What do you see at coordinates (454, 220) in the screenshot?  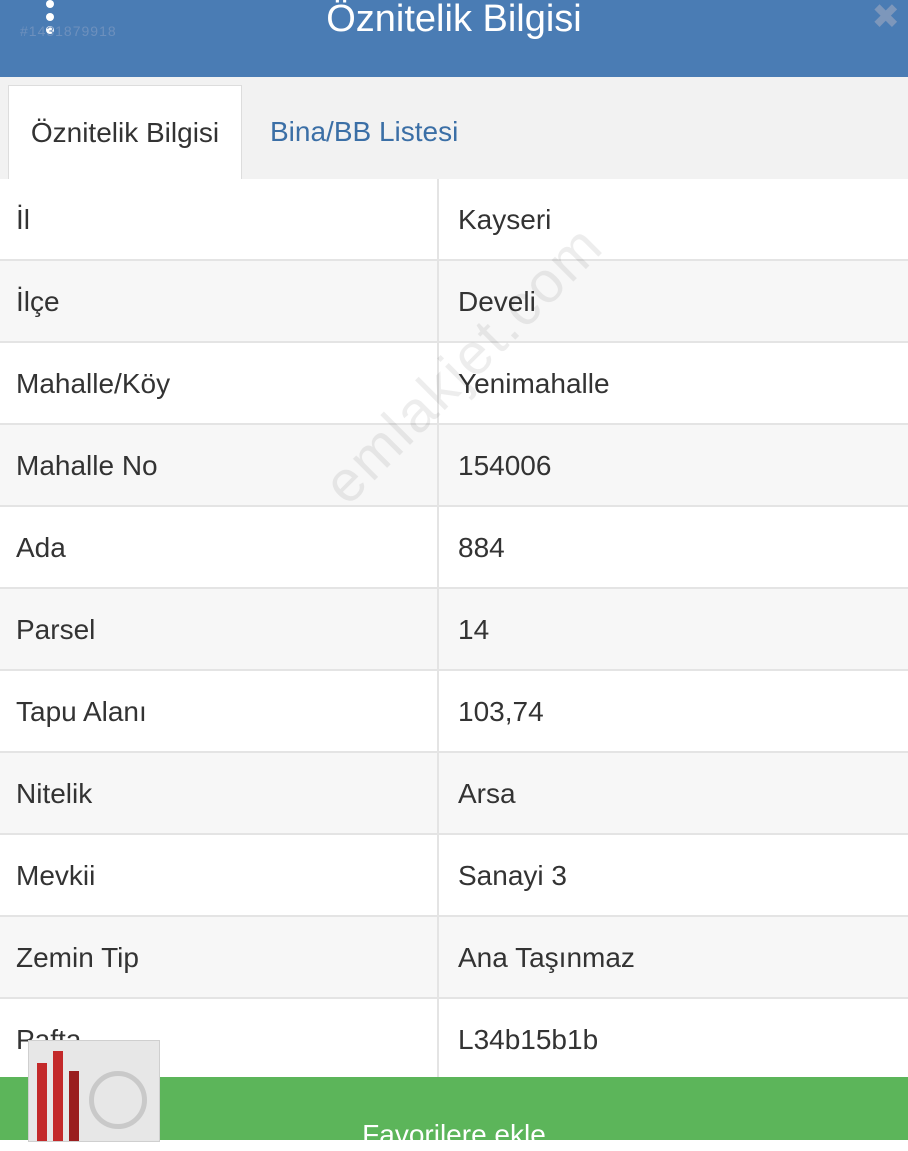 I see `table-row: İl Kayseri` at bounding box center [454, 220].